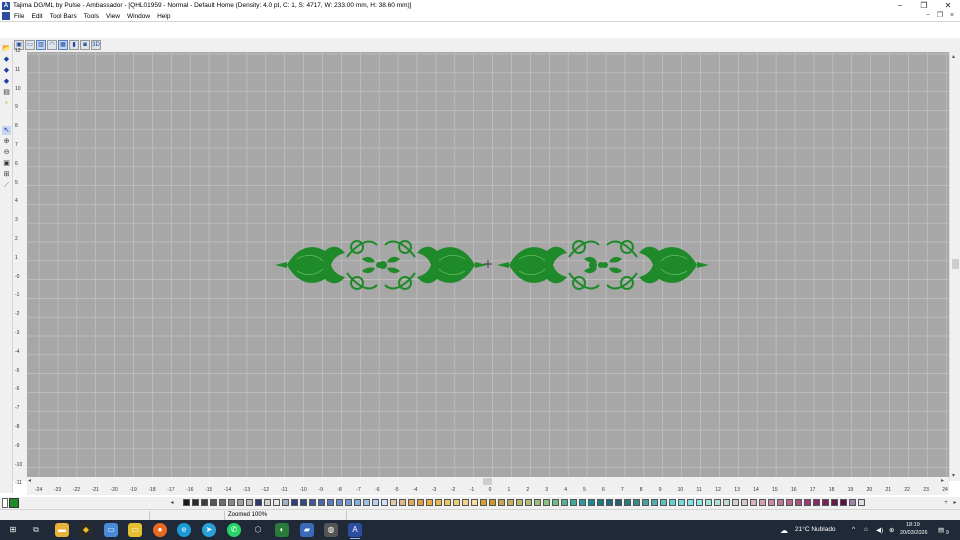 Image resolution: width=960 pixels, height=540 pixels. What do you see at coordinates (6, 16) in the screenshot?
I see `document-icon` at bounding box center [6, 16].